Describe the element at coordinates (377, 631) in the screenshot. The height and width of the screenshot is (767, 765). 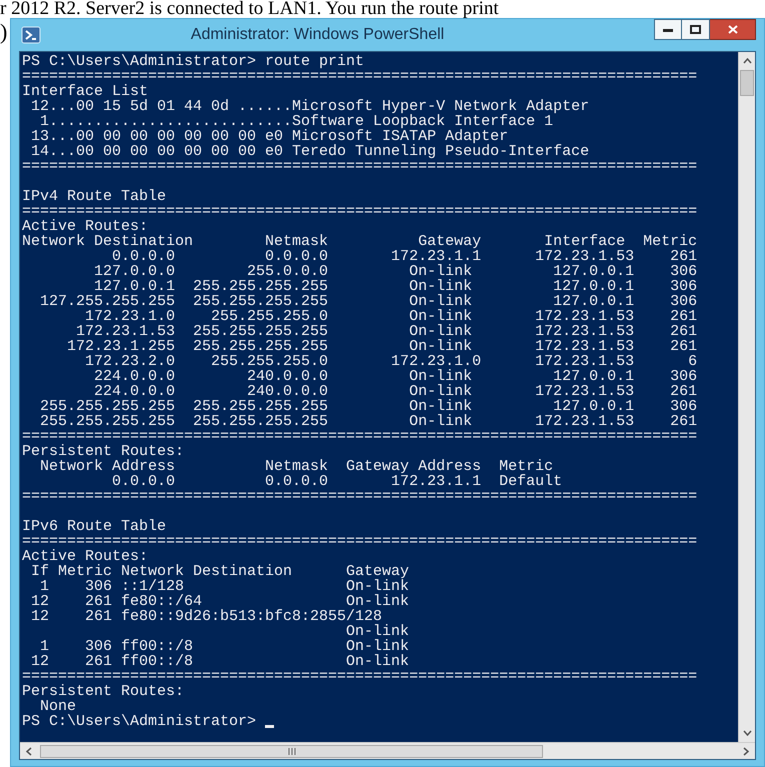
I see `console-line: On-link` at that location.